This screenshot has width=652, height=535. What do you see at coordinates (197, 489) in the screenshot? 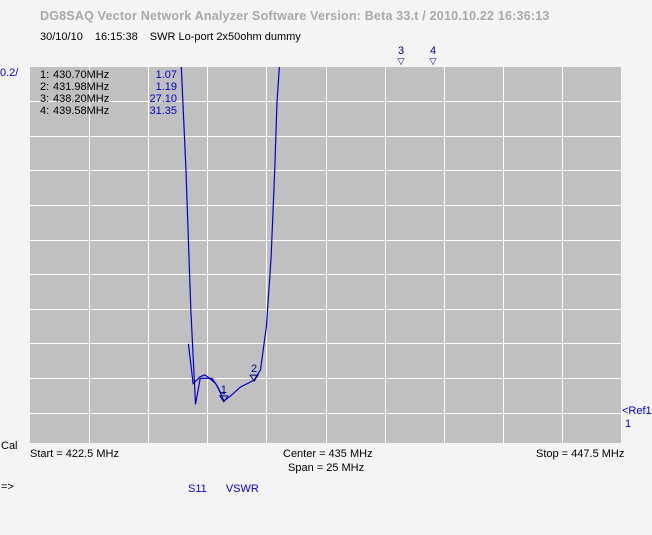
I see `trace-parameter: S11` at bounding box center [197, 489].